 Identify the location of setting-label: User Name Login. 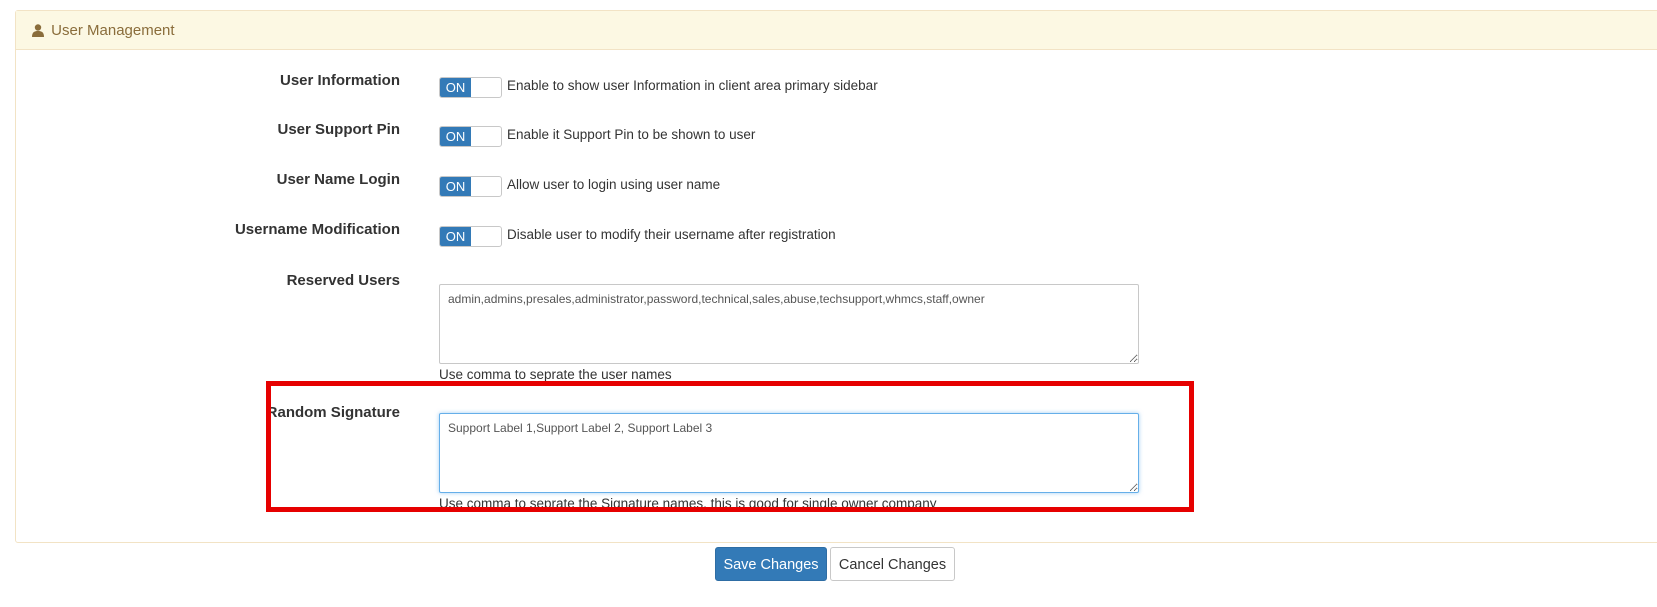
(338, 179).